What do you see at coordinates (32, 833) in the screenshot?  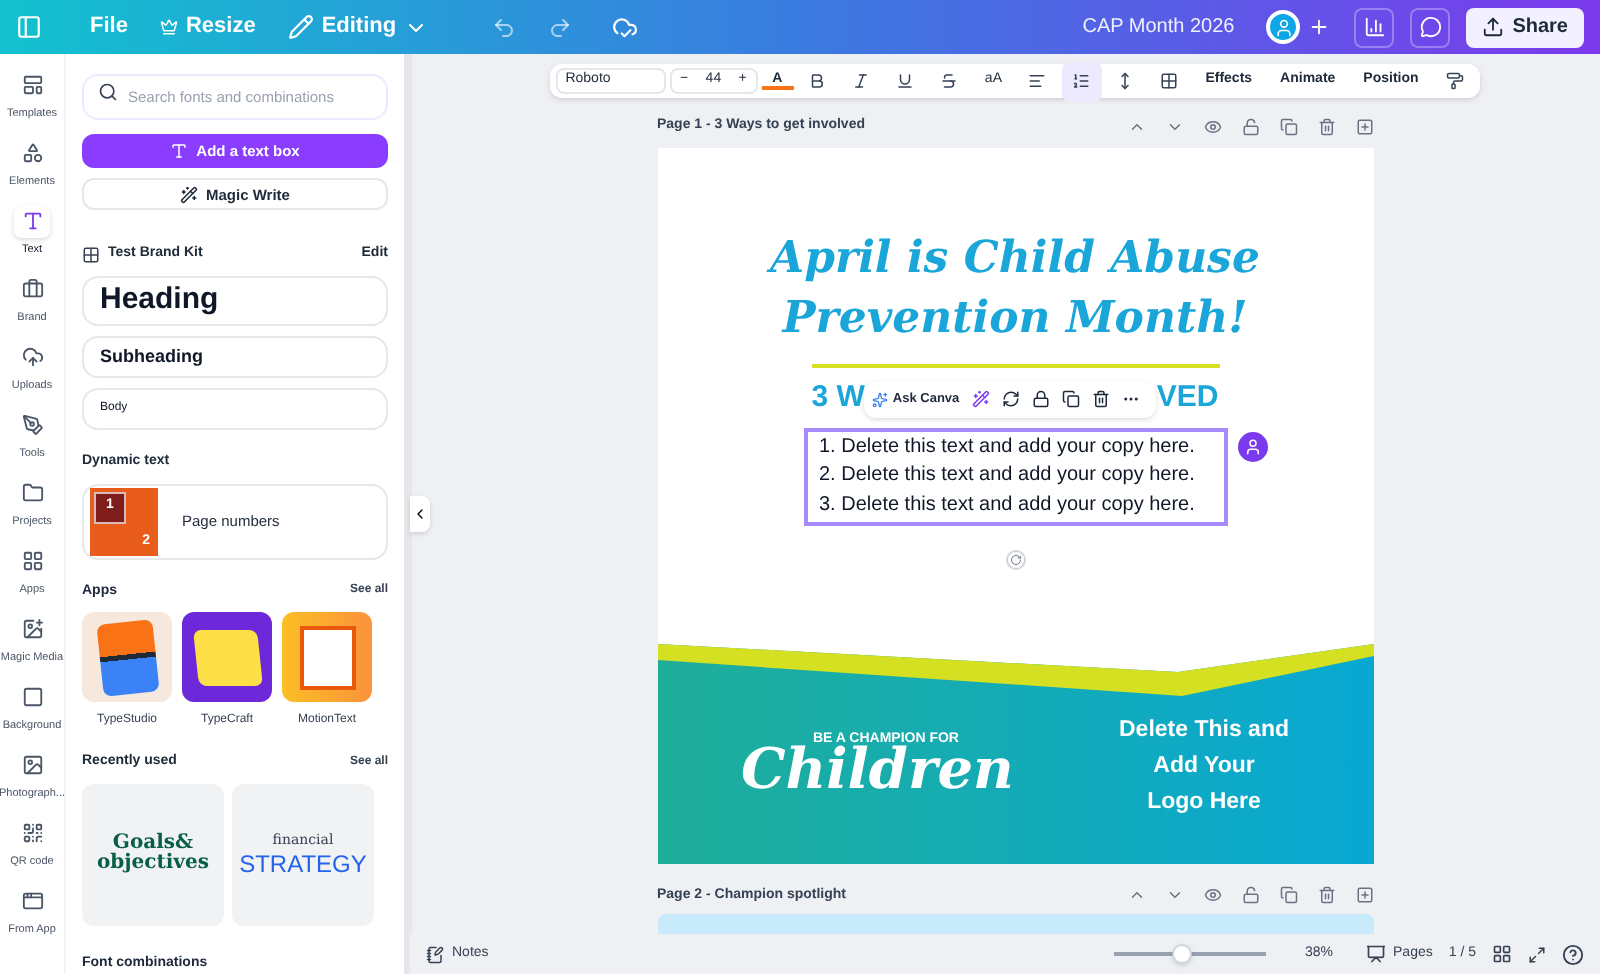 I see `qr-code-icon` at bounding box center [32, 833].